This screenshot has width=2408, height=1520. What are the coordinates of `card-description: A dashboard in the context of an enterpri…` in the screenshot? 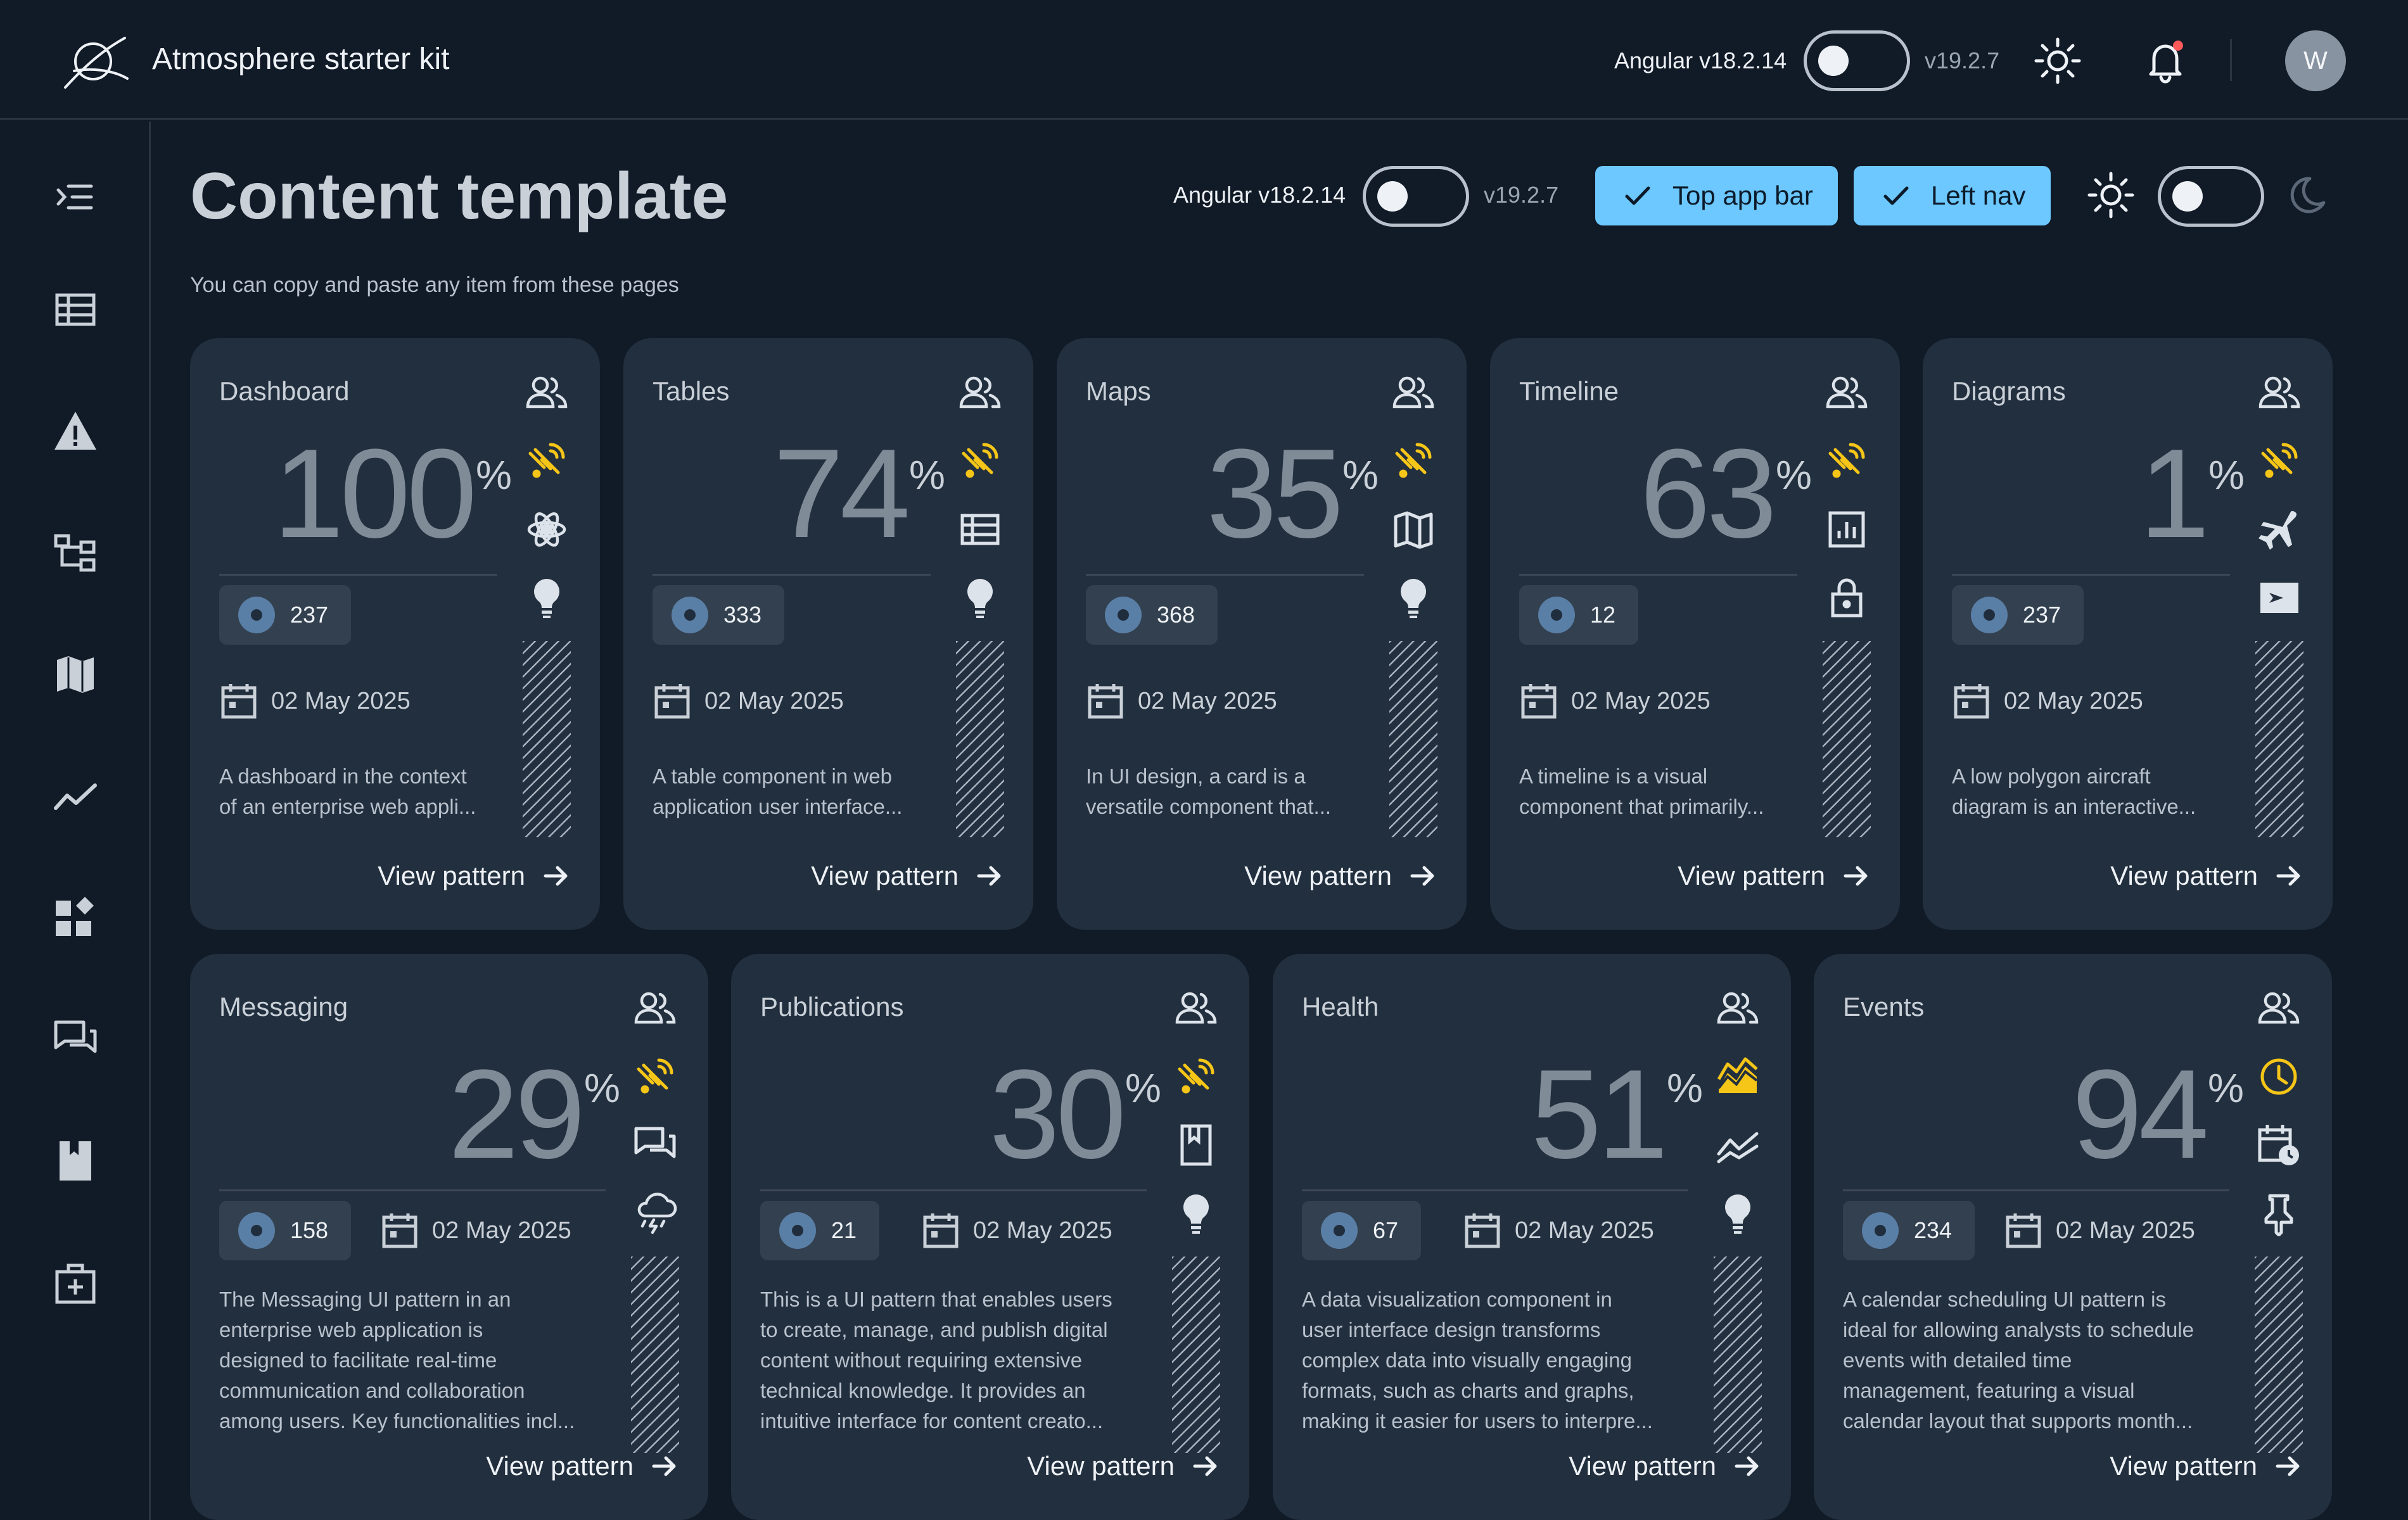 It's located at (358, 791).